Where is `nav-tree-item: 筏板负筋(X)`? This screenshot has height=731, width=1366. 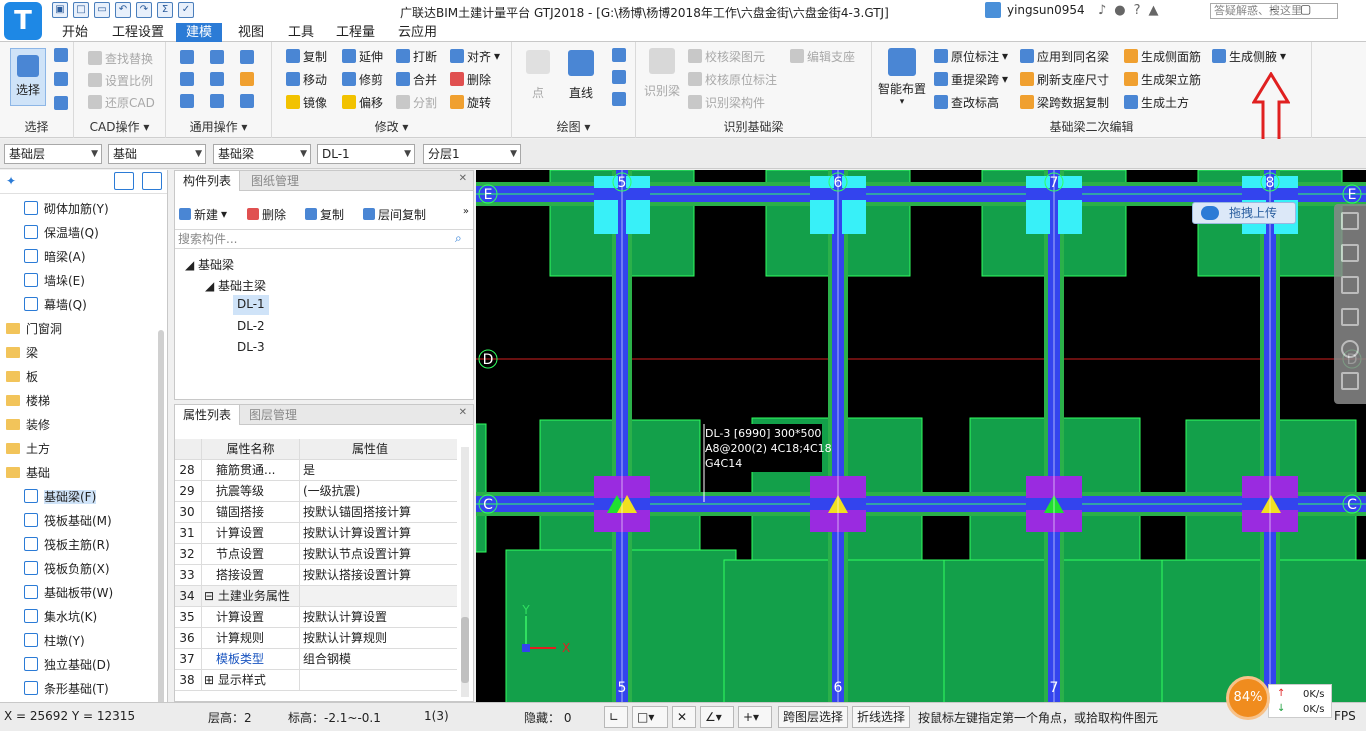 nav-tree-item: 筏板负筋(X) is located at coordinates (83, 569).